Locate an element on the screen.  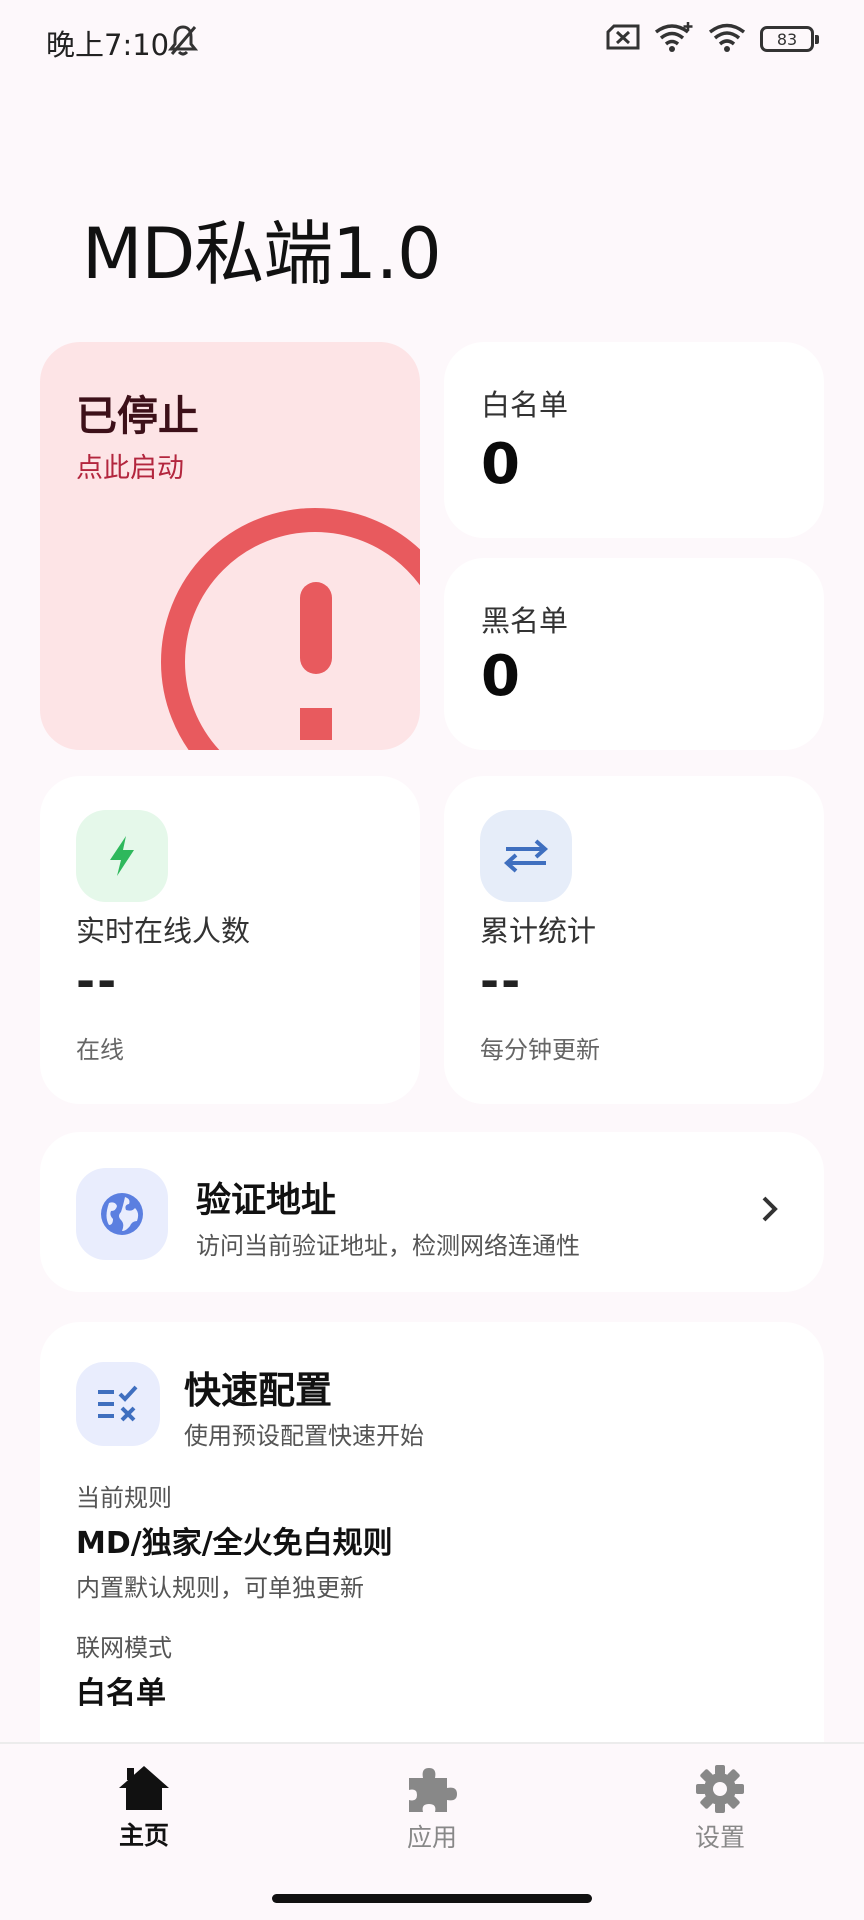
current-rule-value: MD/独家/全火免白规则 is located at coordinates (234, 1540).